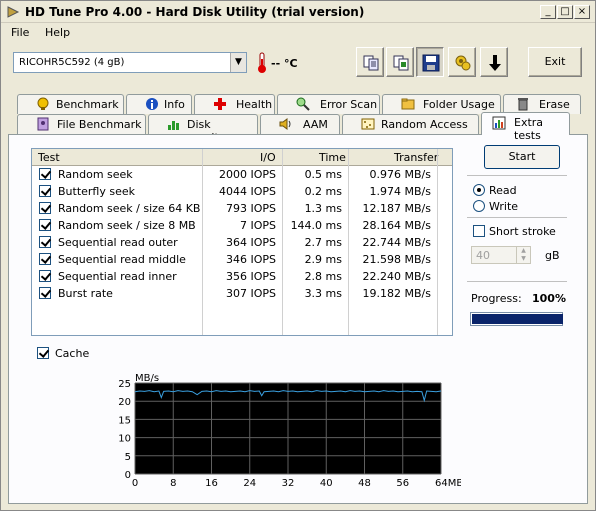 This screenshot has width=596, height=511. Describe the element at coordinates (81, 124) in the screenshot. I see `tab-file-benchmark: File Benchmark` at that location.